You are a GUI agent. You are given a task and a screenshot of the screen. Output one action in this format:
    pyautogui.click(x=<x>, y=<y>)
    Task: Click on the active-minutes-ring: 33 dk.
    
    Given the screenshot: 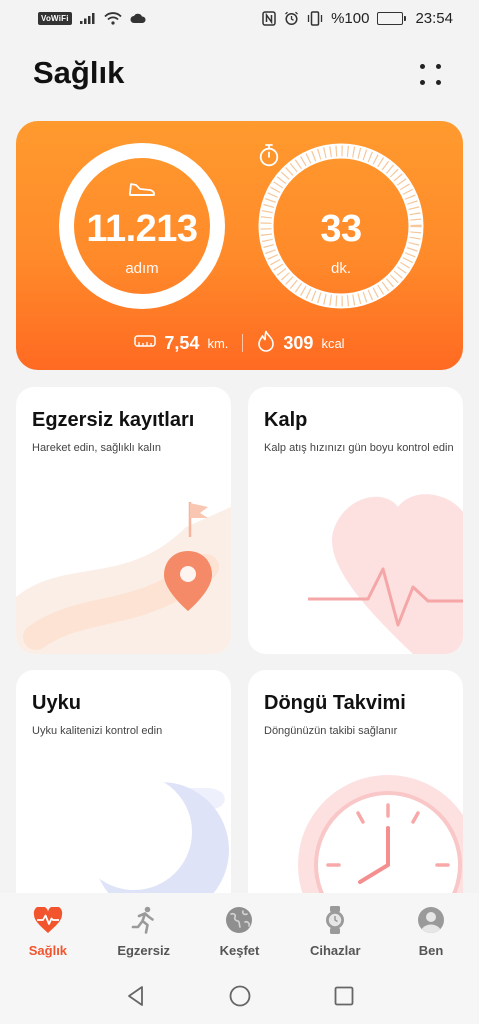 What is the action you would take?
    pyautogui.click(x=341, y=226)
    